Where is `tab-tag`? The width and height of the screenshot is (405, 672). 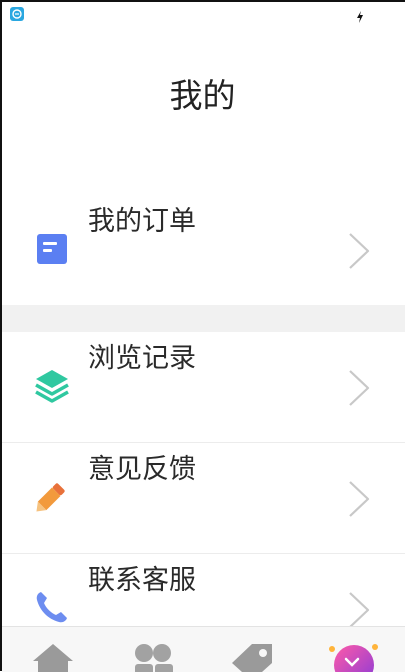
tab-tag is located at coordinates (252, 649).